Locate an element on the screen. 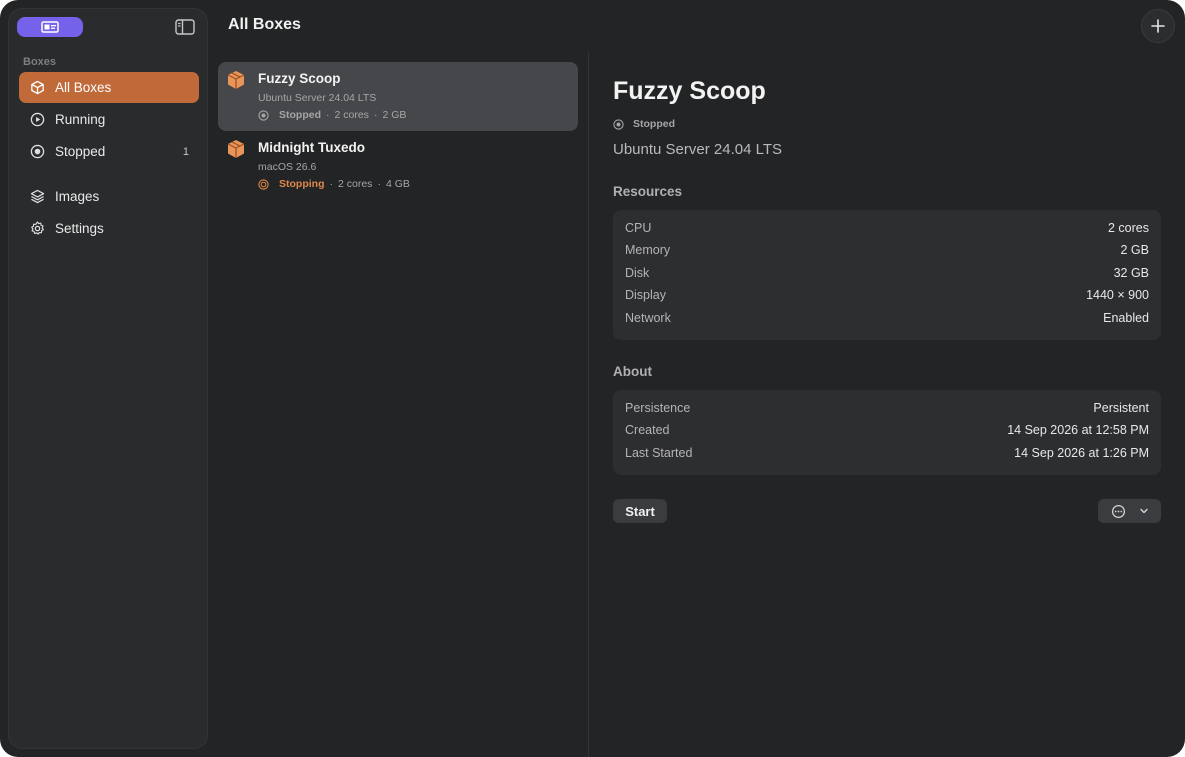 The height and width of the screenshot is (757, 1185). about-row: Last Started 14 Sep 2026 at 1:26 PM is located at coordinates (887, 455).